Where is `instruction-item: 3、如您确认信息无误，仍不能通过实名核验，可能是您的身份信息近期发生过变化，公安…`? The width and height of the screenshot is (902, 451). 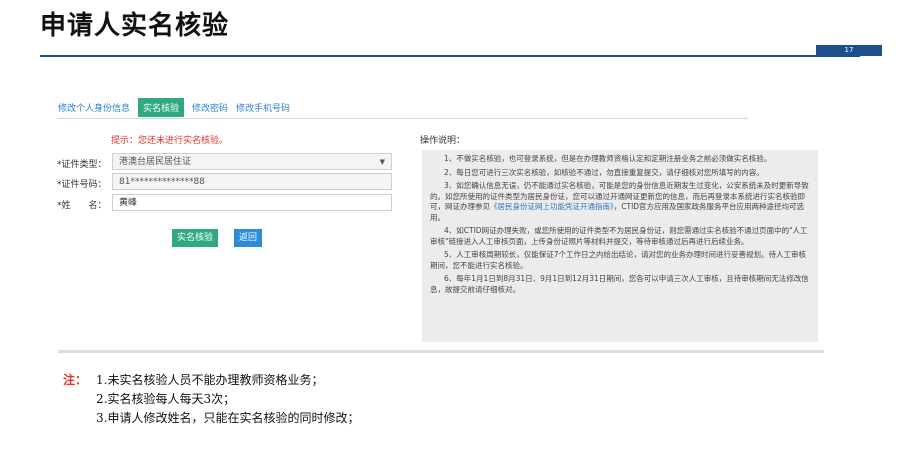 instruction-item: 3、如您确认信息无误，仍不能通过实名核验，可能是您的身份信息近期发生过变化，公安… is located at coordinates (619, 201).